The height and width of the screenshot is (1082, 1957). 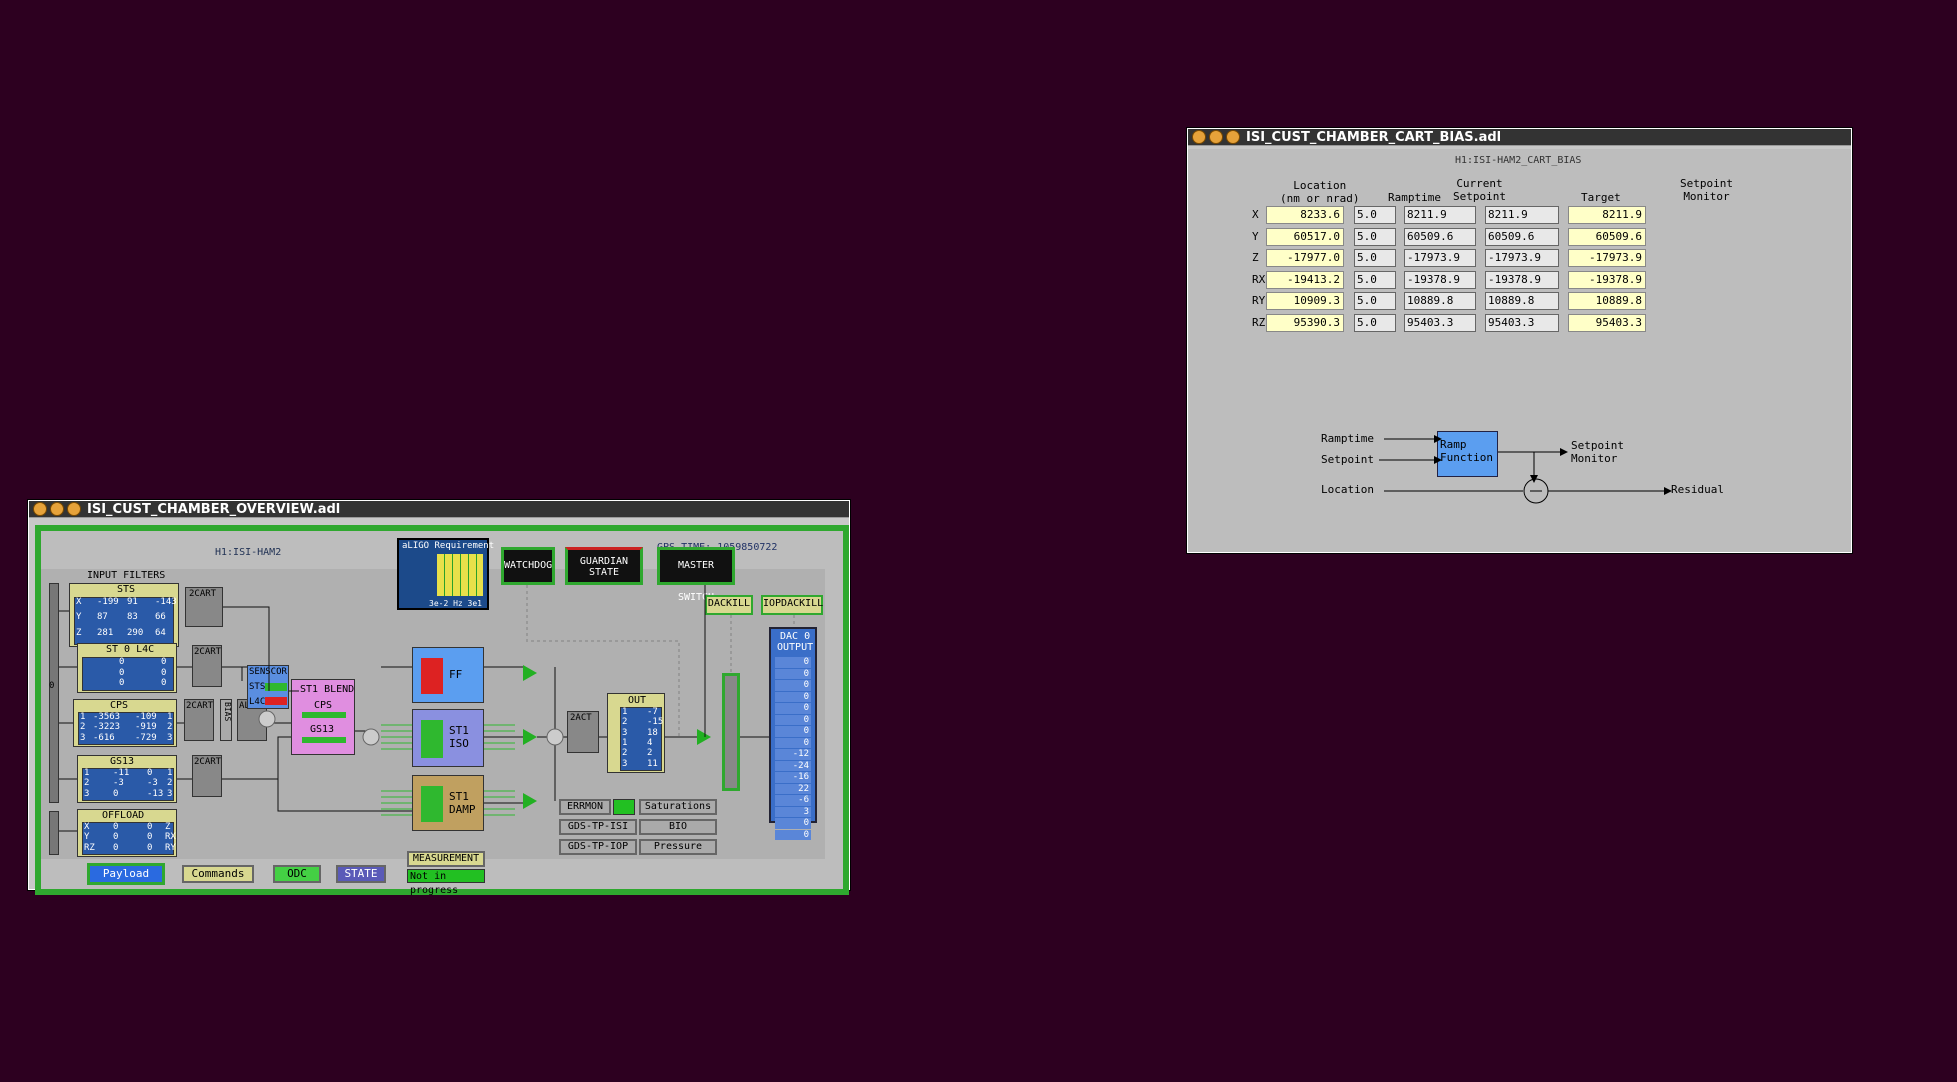 I want to click on watchdog-button: WATCHDOG, so click(x=528, y=566).